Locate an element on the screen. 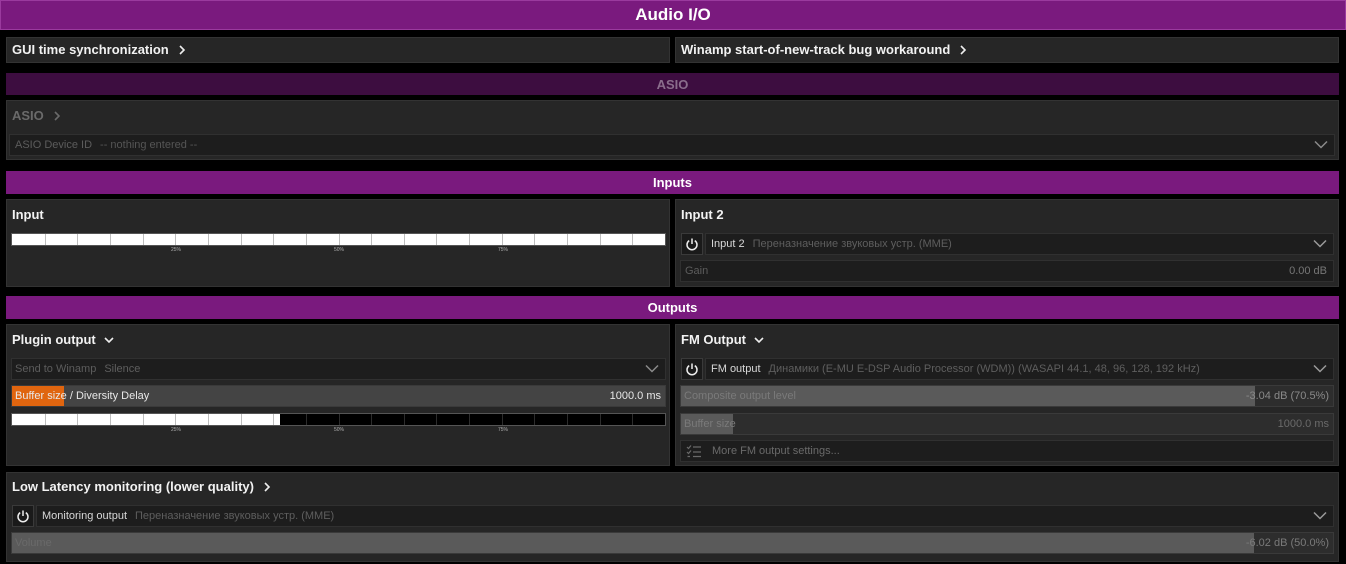  asio-device-select: ASIO Device ID -- nothing entered -- is located at coordinates (672, 145).